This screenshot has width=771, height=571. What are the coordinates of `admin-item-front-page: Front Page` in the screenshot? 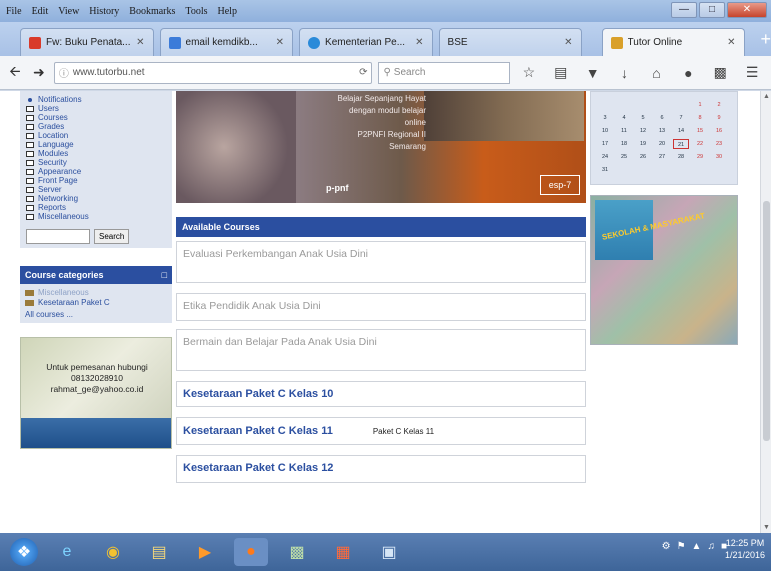 It's located at (96, 180).